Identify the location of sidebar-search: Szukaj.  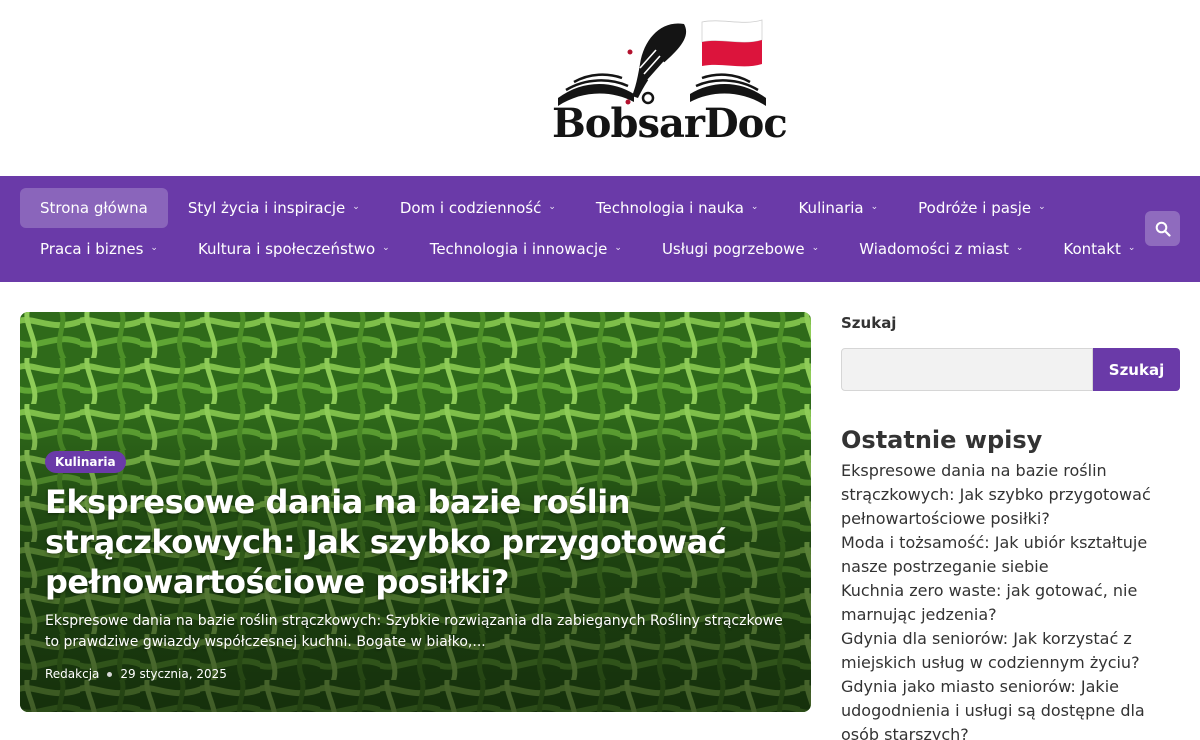
(1010, 369).